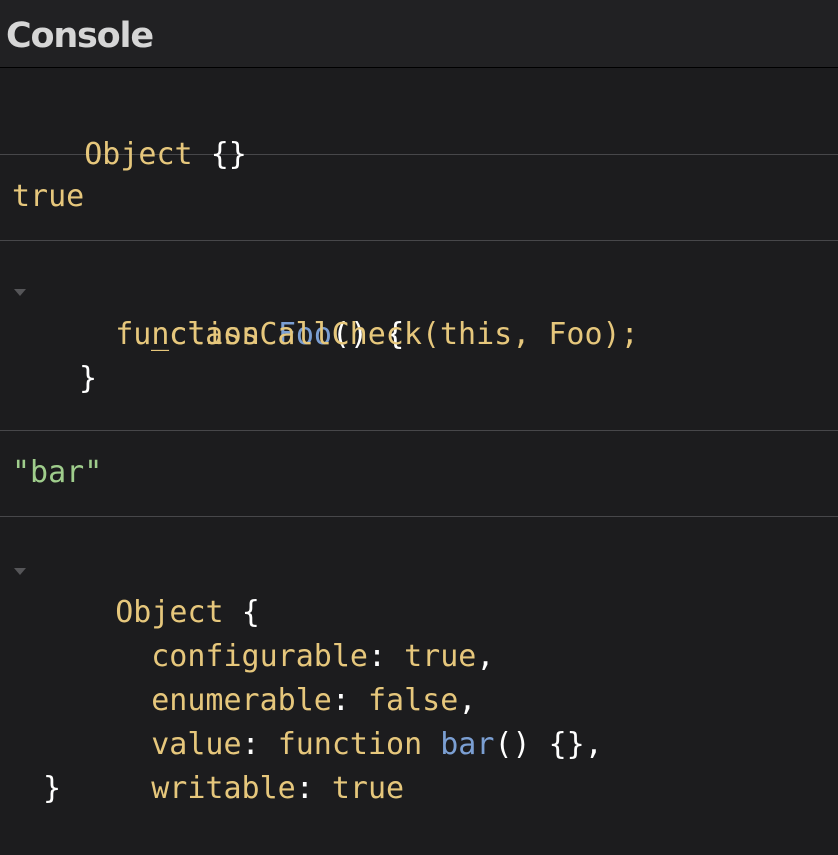  I want to click on console-title: Console, so click(80, 36).